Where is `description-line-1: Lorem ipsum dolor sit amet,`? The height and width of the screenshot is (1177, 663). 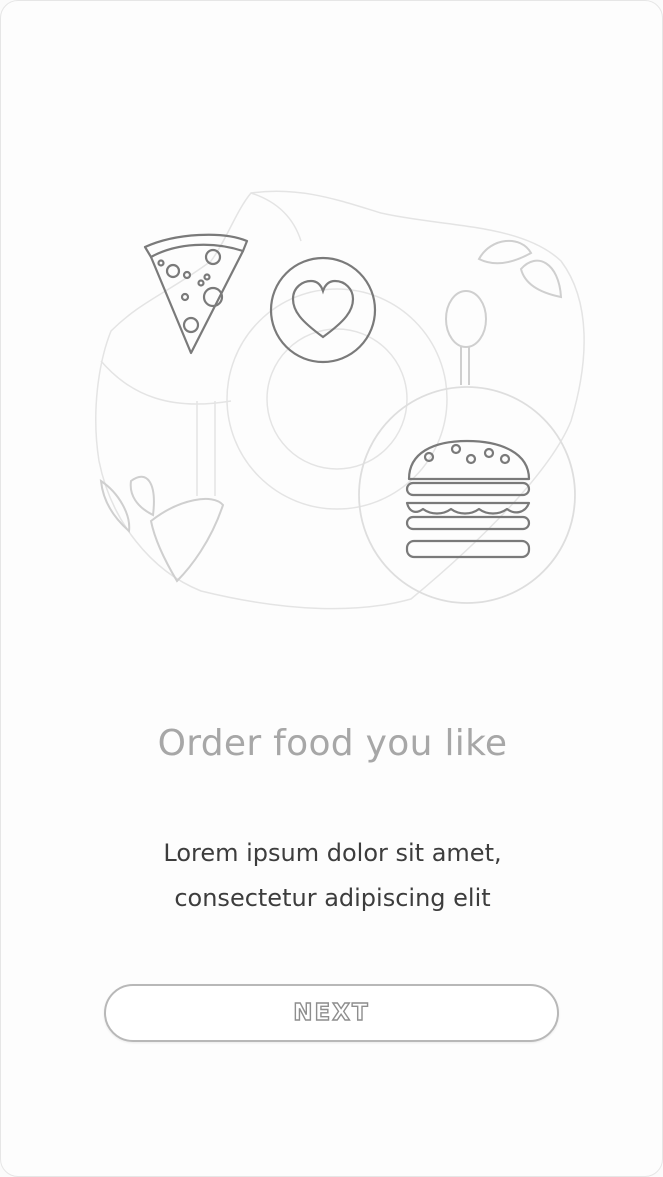 description-line-1: Lorem ipsum dolor sit amet, is located at coordinates (332, 853).